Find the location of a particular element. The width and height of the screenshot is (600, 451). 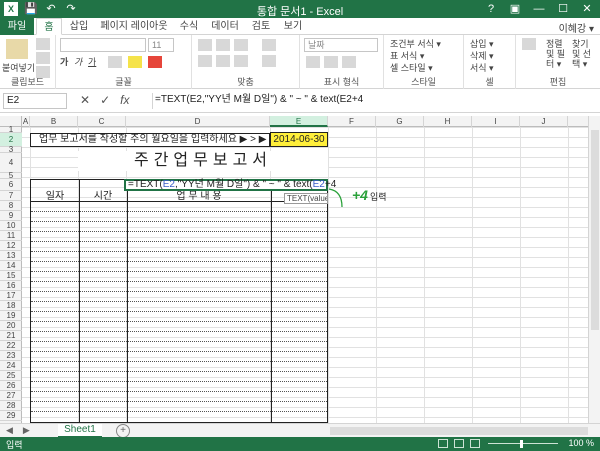

enter-icon: ✓ is located at coordinates (105, 100).